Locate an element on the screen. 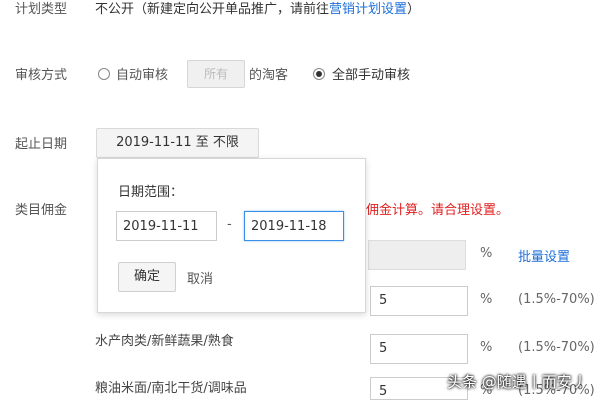 Image resolution: width=600 pixels, height=406 pixels. confirm-button: 确定 is located at coordinates (147, 277).